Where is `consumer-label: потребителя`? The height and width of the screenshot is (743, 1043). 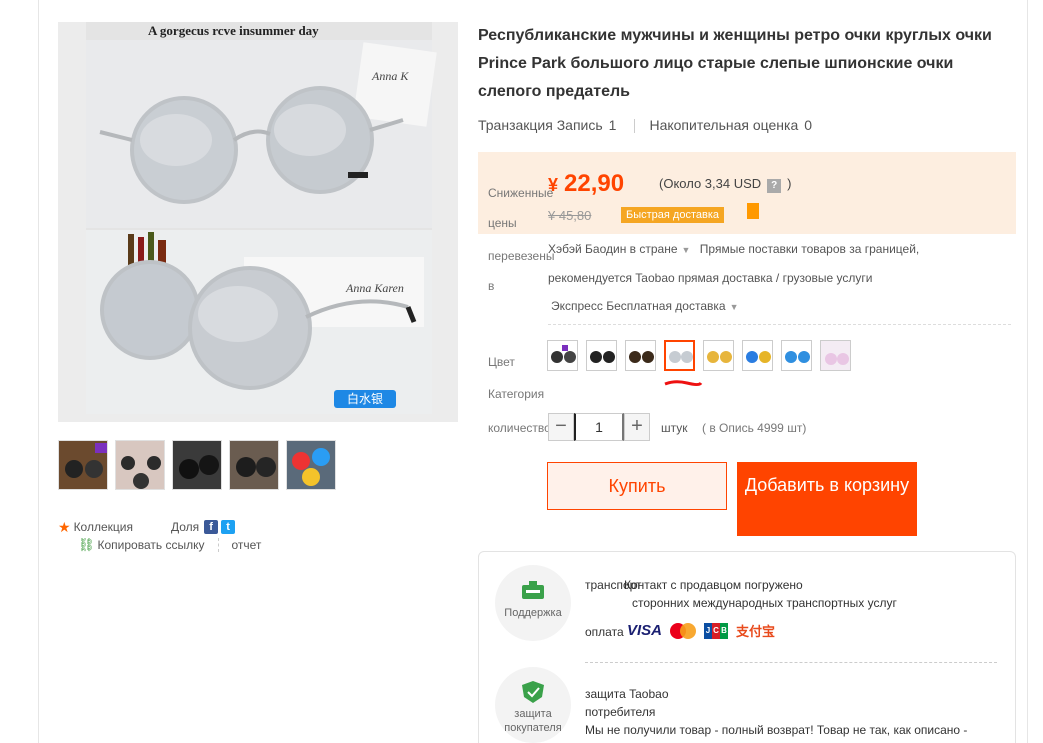 consumer-label: потребителя is located at coordinates (620, 712).